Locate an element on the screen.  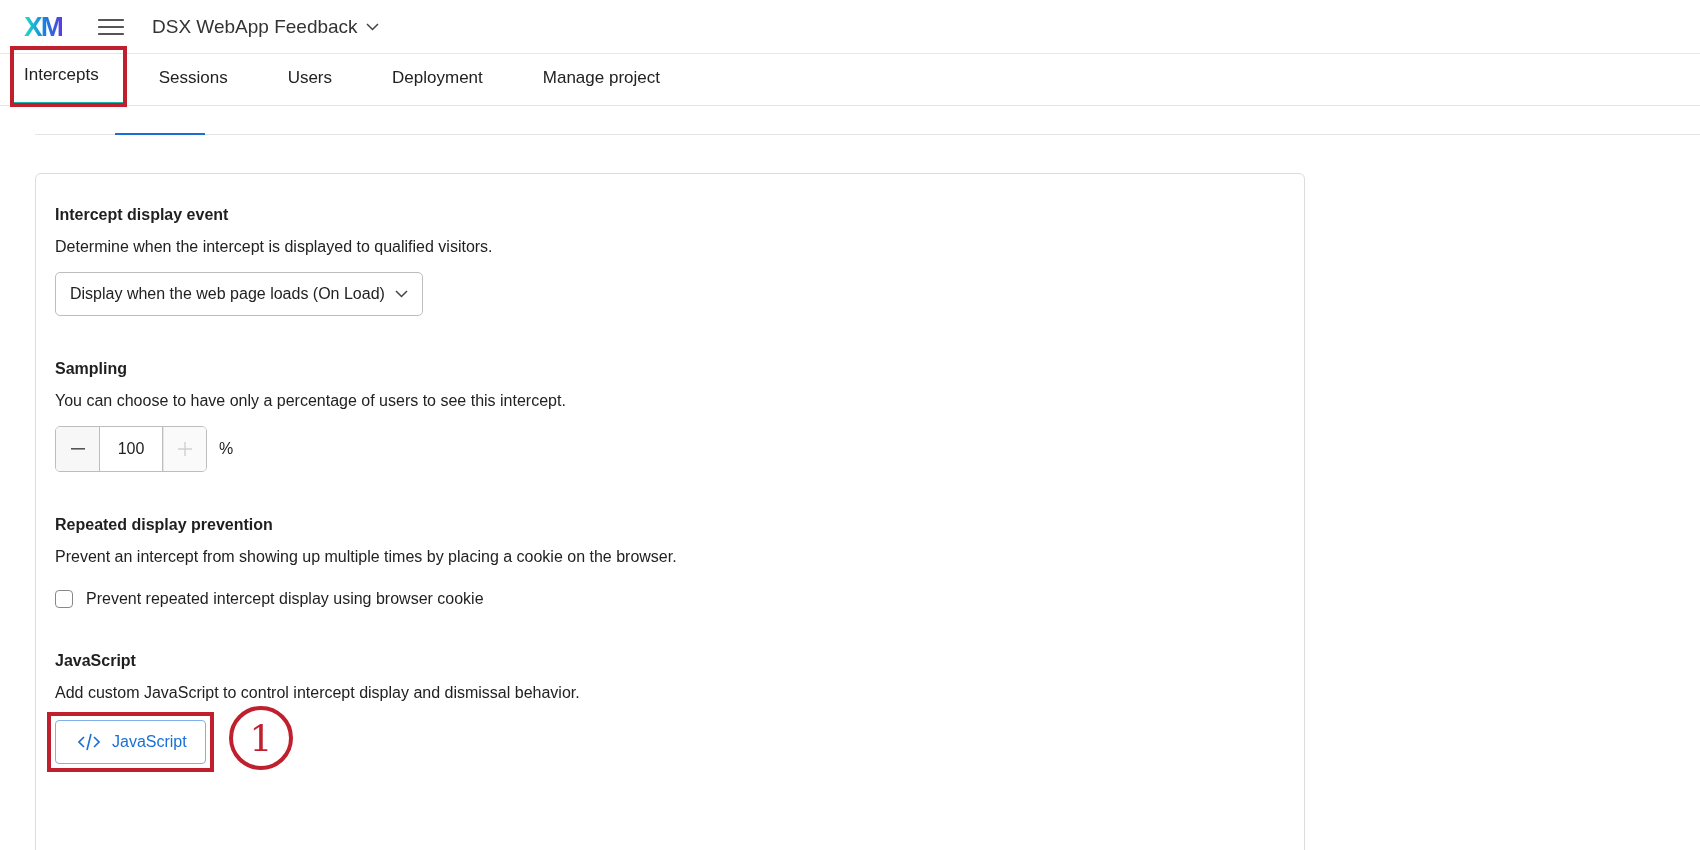
project-dropdown: DSX WebApp Feedback is located at coordinates (265, 26).